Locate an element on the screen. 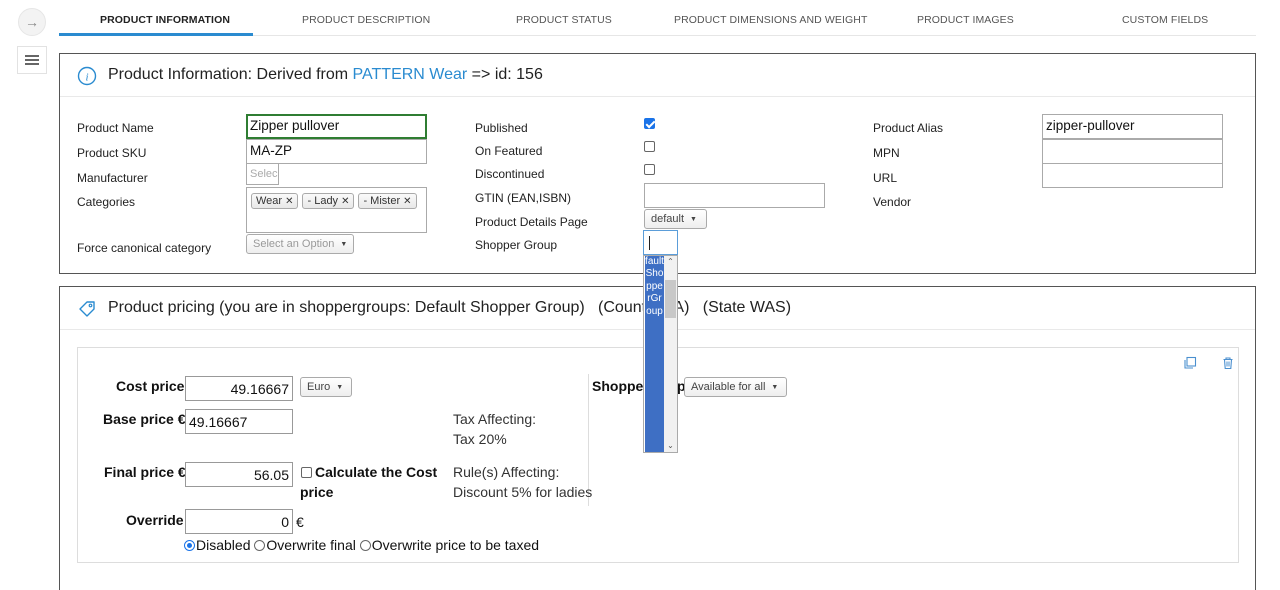  tab-product-status: PRODUCT STATUS is located at coordinates (564, 20).